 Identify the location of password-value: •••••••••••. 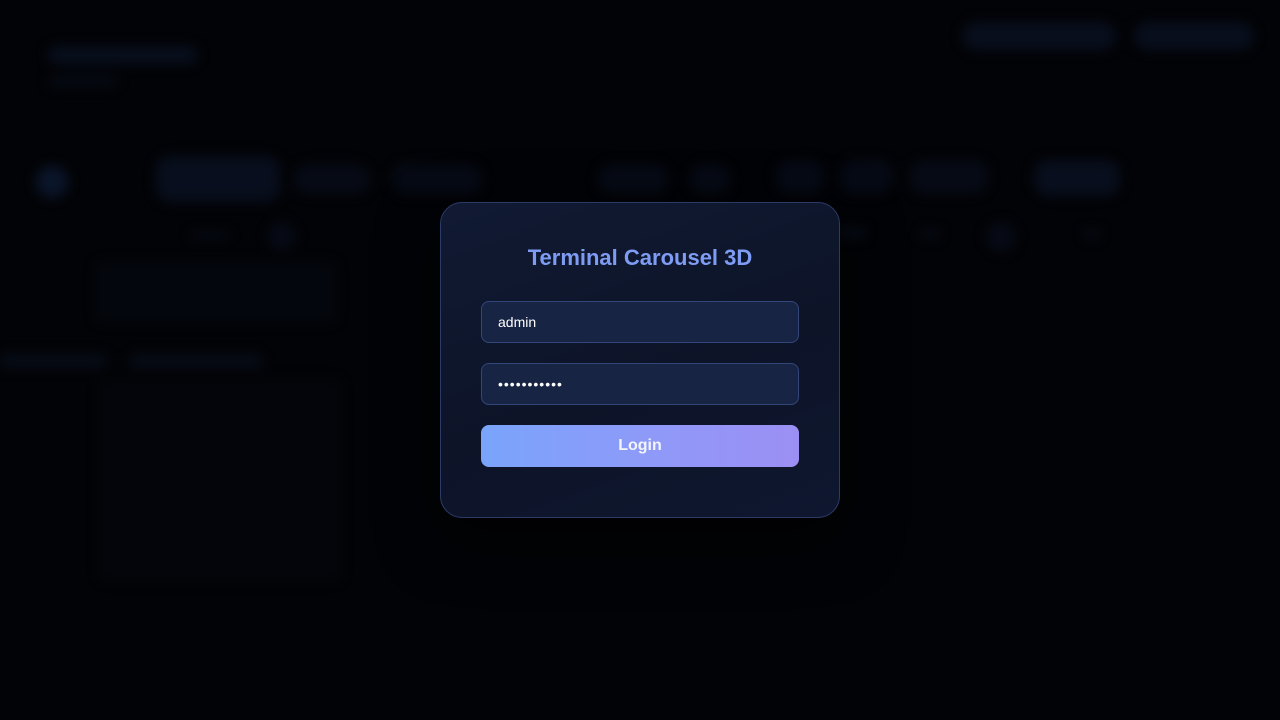
(530, 384).